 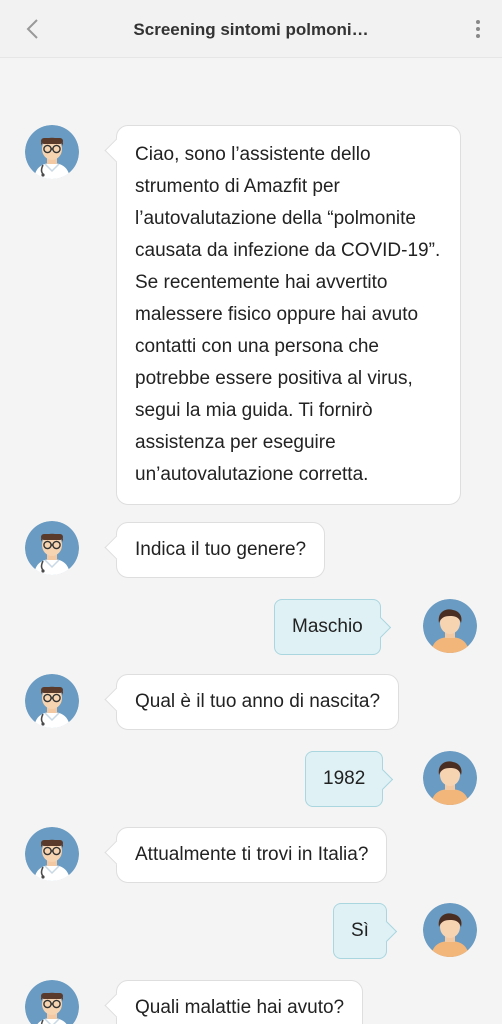 I want to click on bot-message: Indica il tuo genere?, so click(x=221, y=550).